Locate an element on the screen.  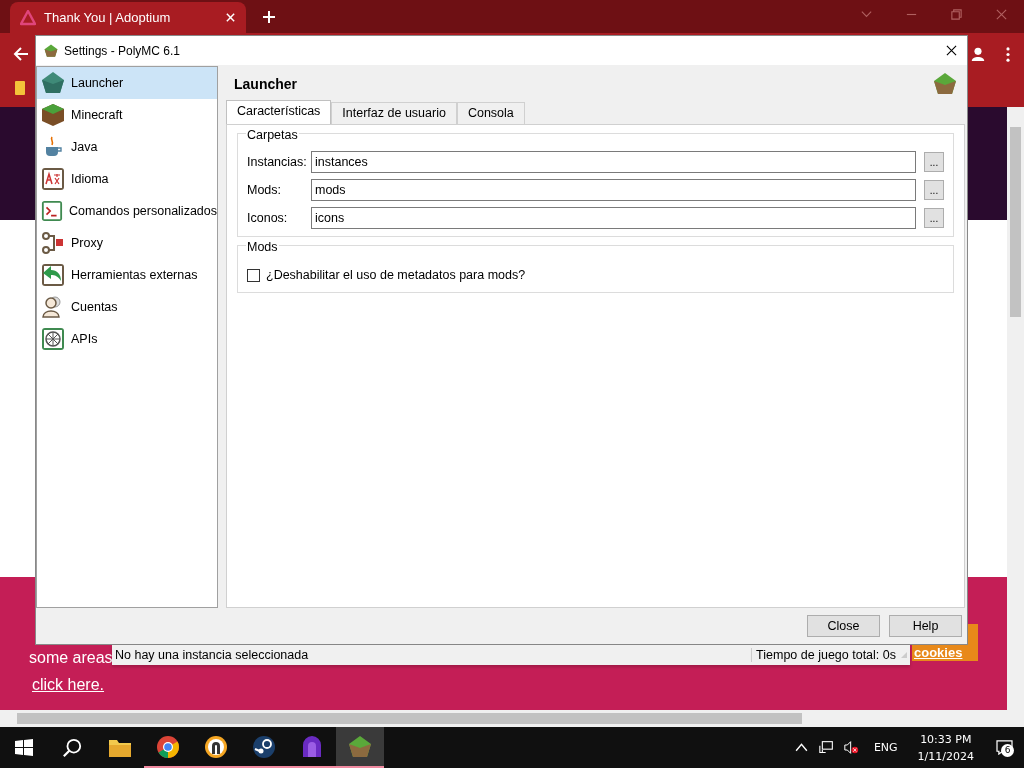
notification-count: 6 is located at coordinates (1007, 750).